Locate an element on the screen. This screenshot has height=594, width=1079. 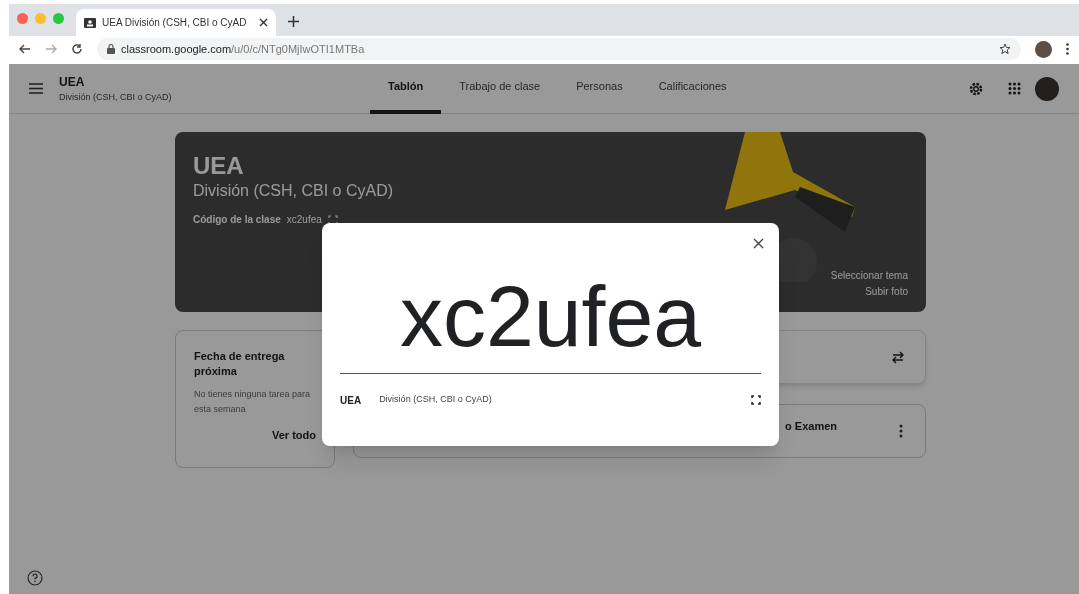
url-text: classroom.google.com/u/0/c/NTg0MjIwOTI1MTBa is located at coordinates (243, 49).